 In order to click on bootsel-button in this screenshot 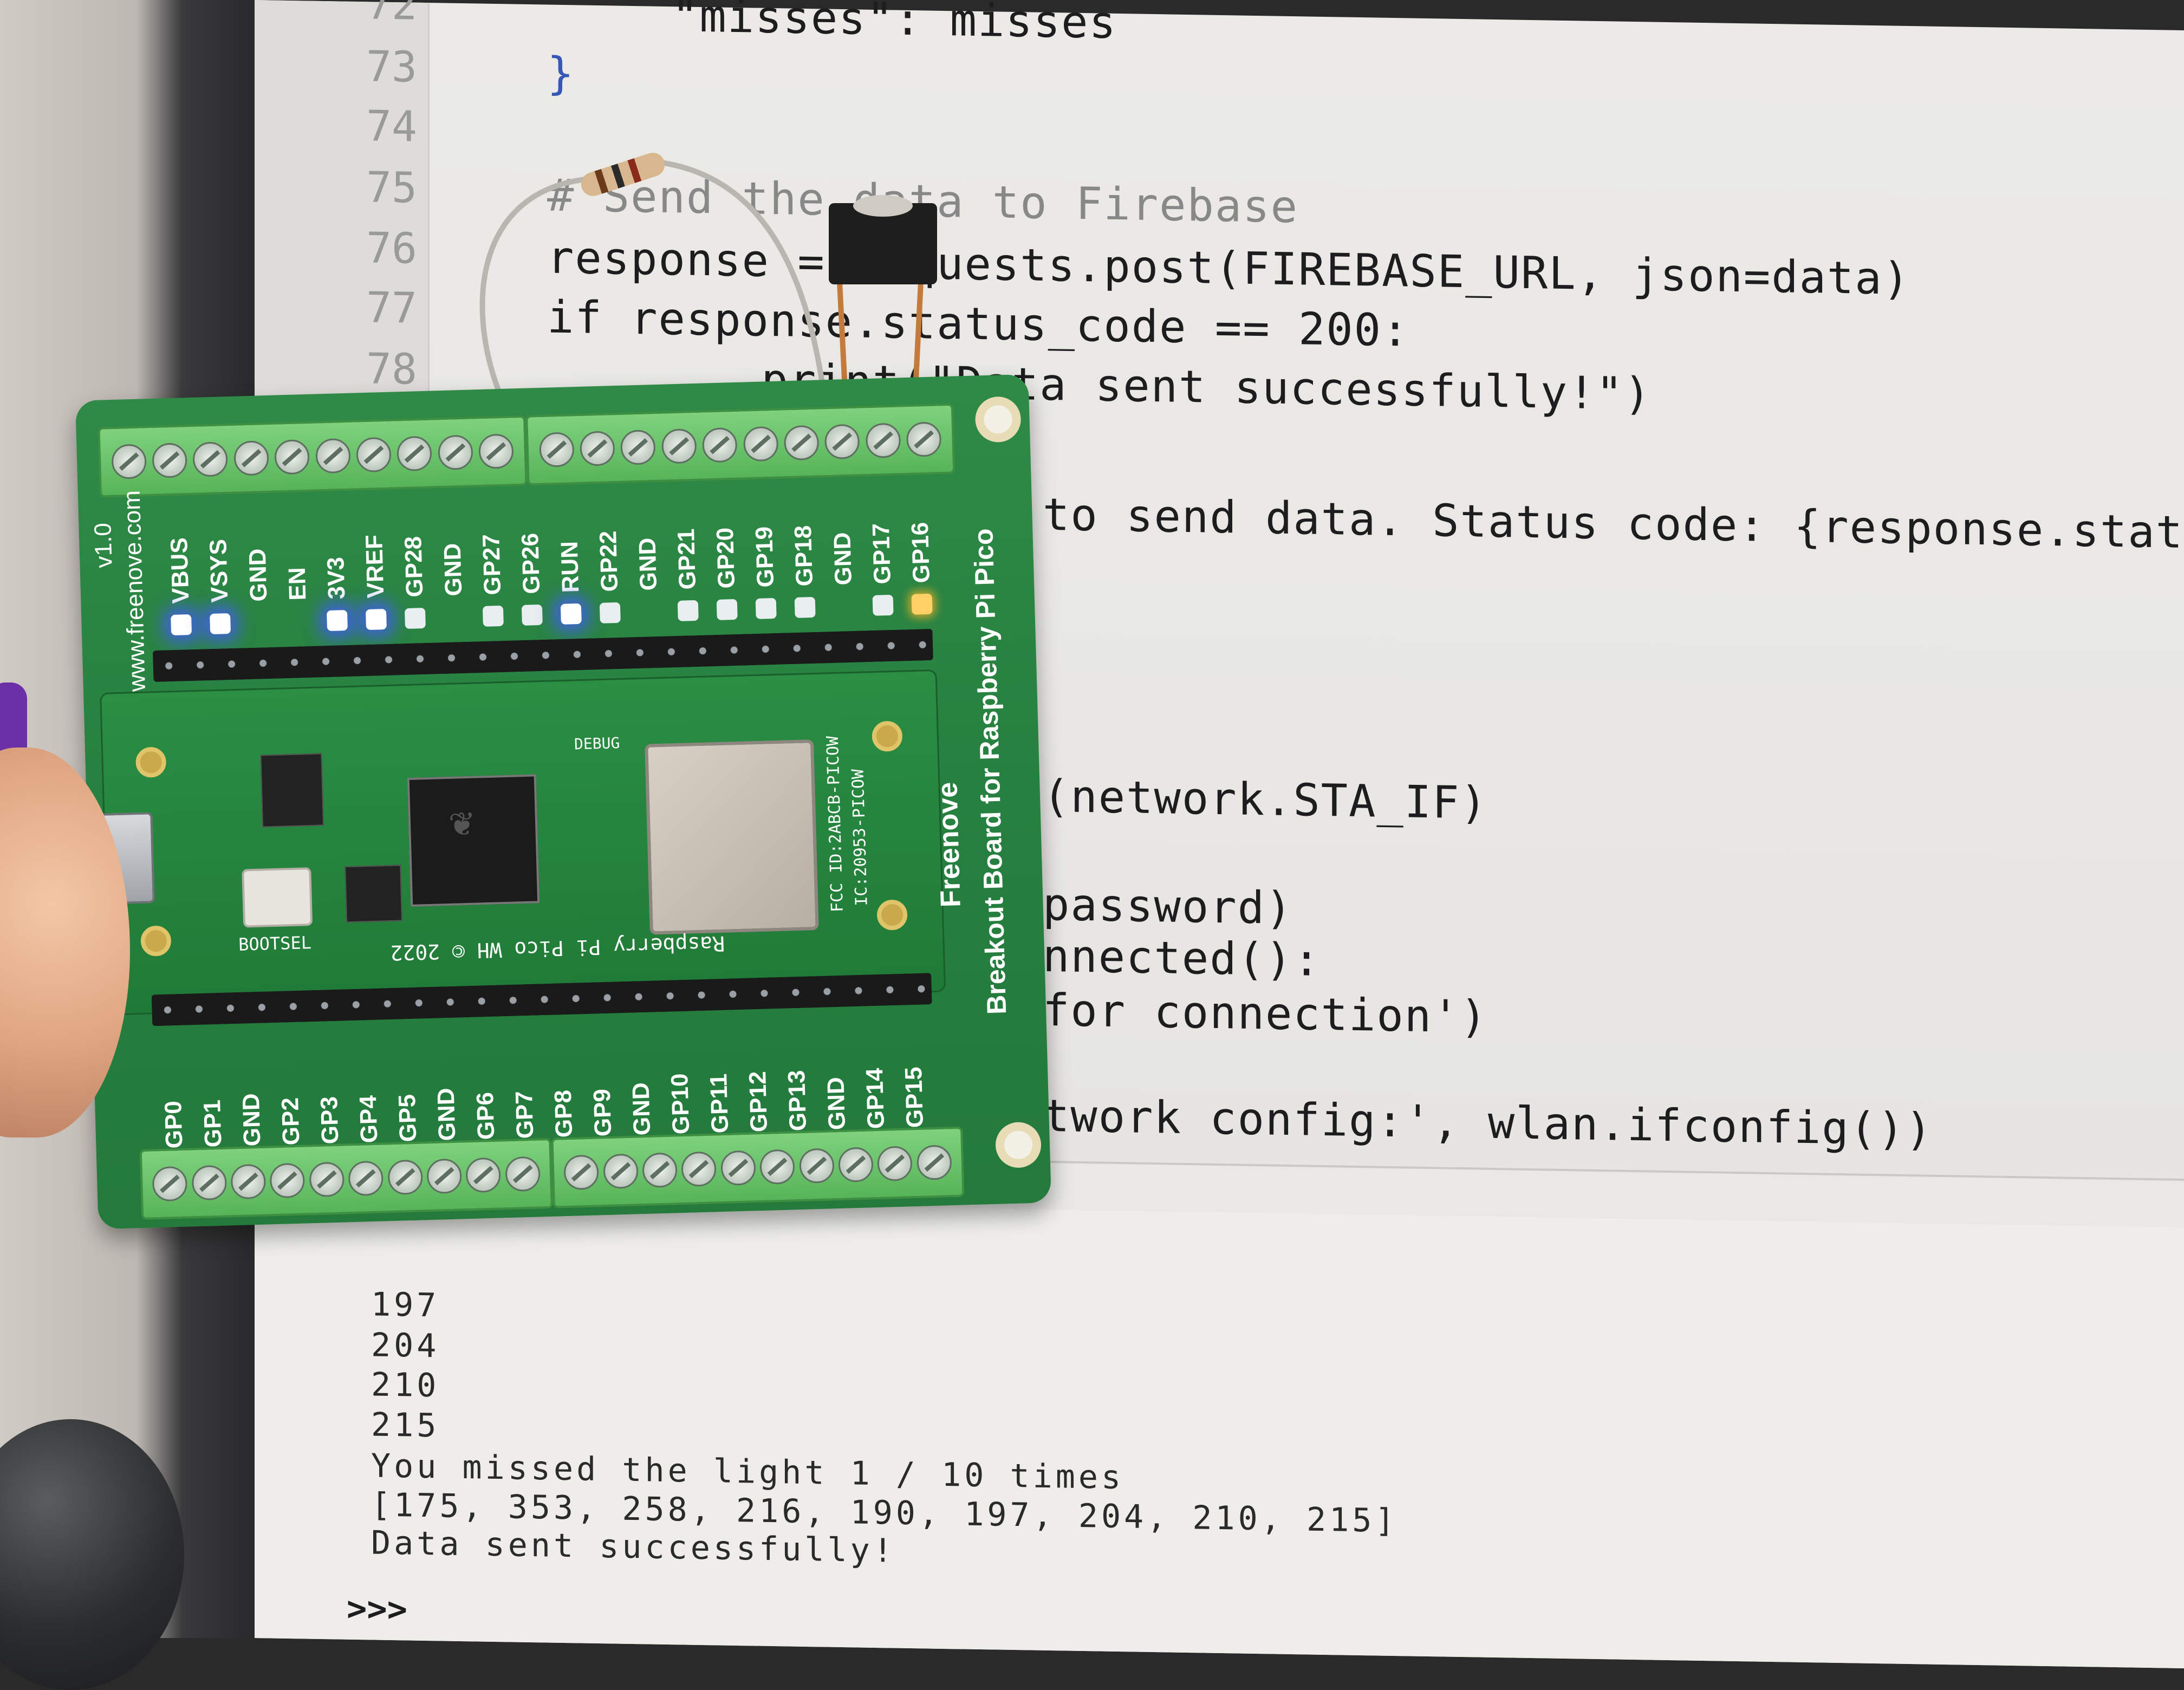, I will do `click(277, 897)`.